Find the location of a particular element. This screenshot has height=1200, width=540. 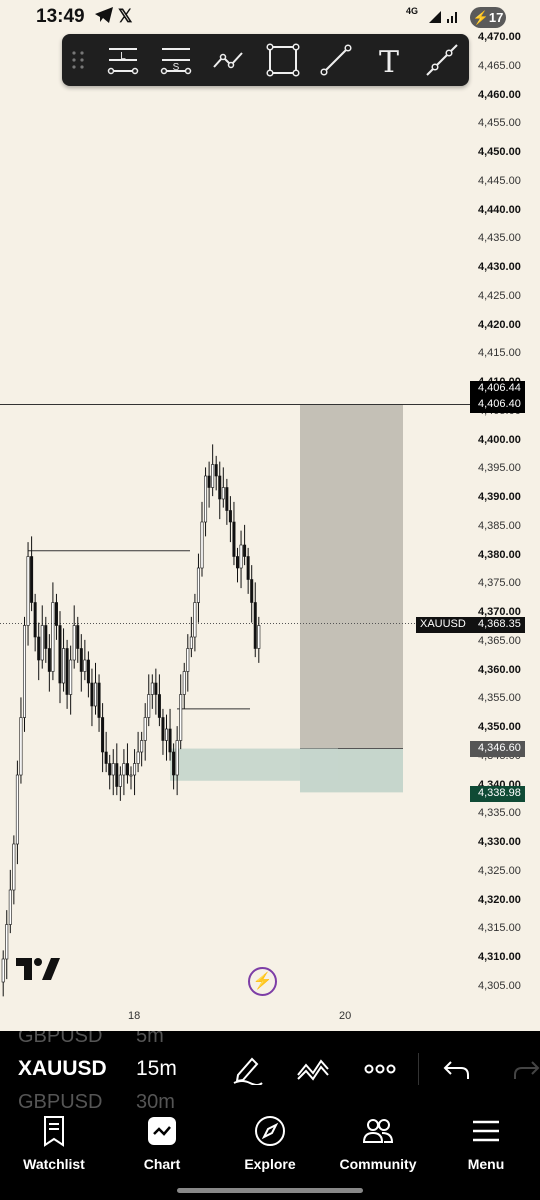

path-tool is located at coordinates (229, 60).